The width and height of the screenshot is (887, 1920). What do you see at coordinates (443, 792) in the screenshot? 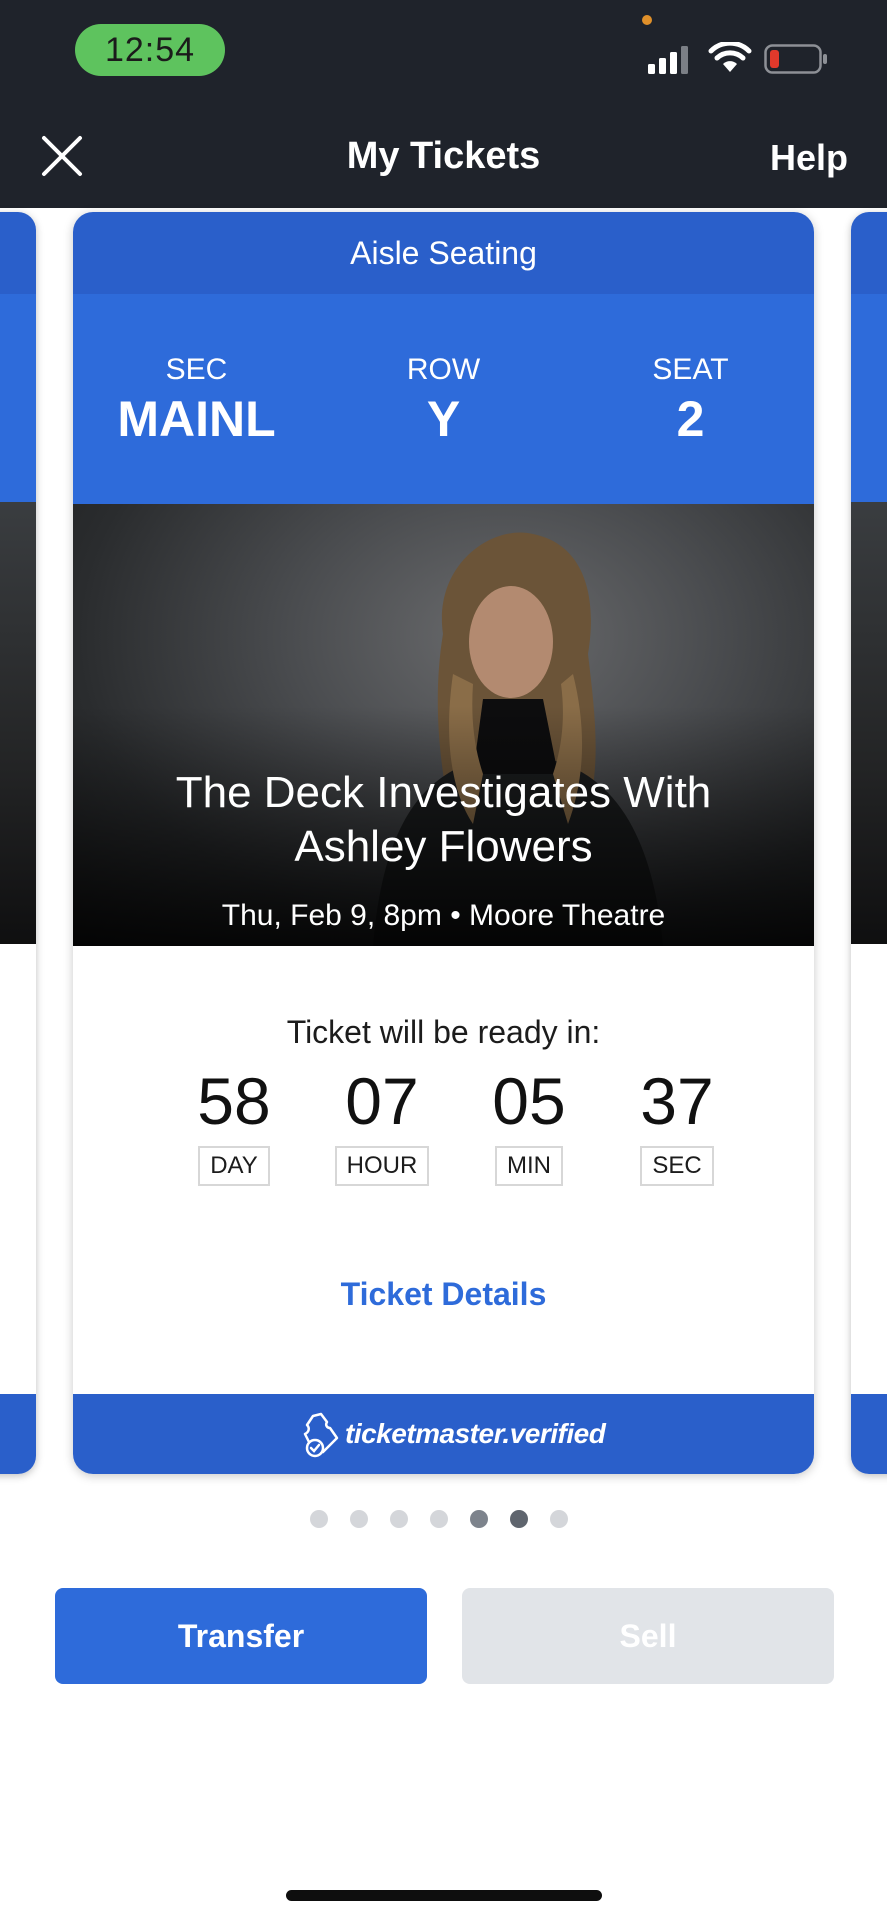
I see `event-title-line1: The Deck Investigates With` at bounding box center [443, 792].